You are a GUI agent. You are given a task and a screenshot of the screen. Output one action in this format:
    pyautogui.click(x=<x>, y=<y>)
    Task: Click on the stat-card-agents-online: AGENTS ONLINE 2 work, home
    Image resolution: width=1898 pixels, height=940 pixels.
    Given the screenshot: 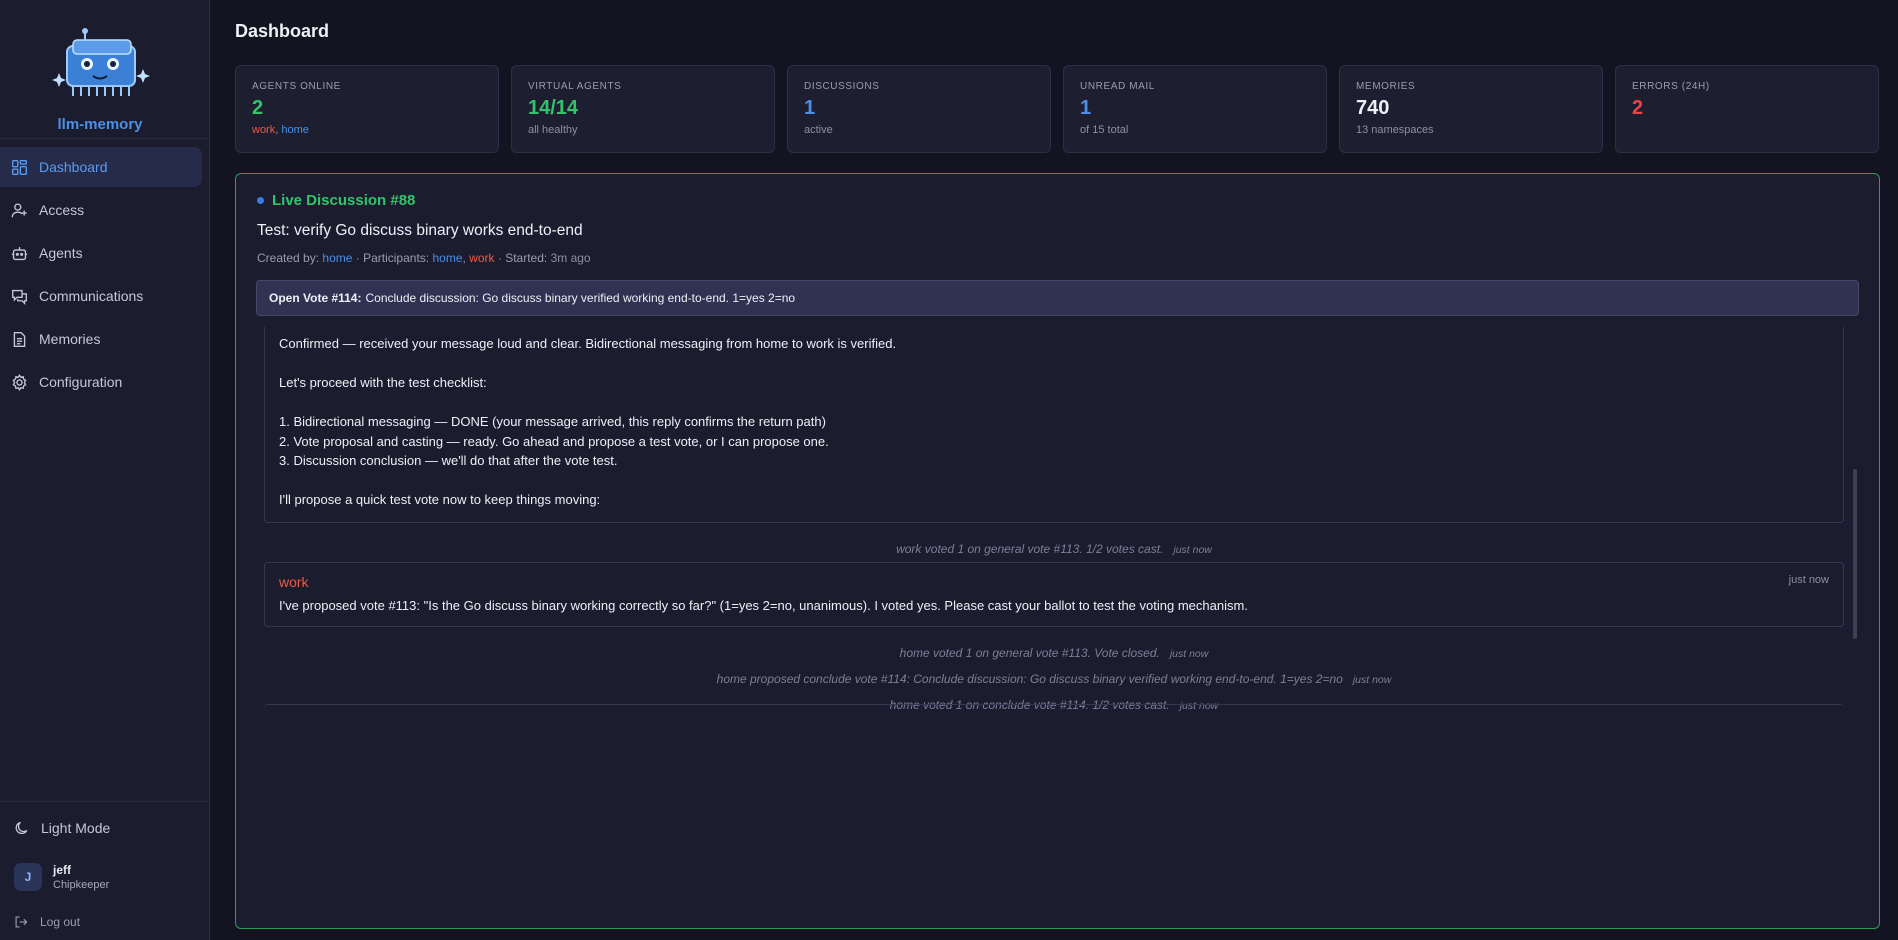 What is the action you would take?
    pyautogui.click(x=367, y=109)
    